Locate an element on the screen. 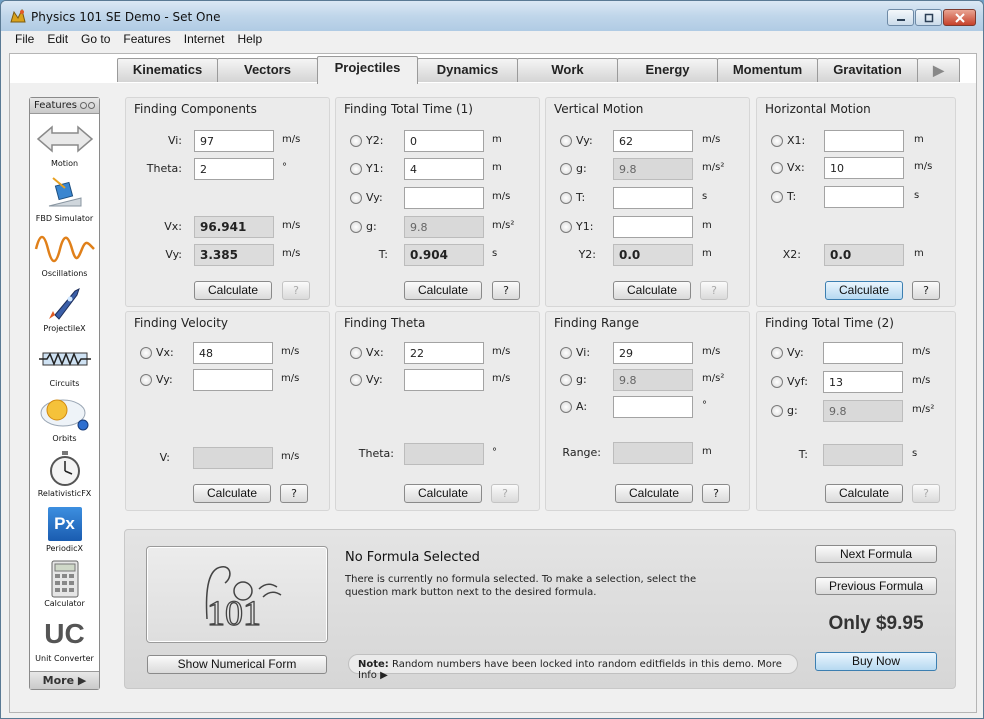  menu-file: File is located at coordinates (25, 39).